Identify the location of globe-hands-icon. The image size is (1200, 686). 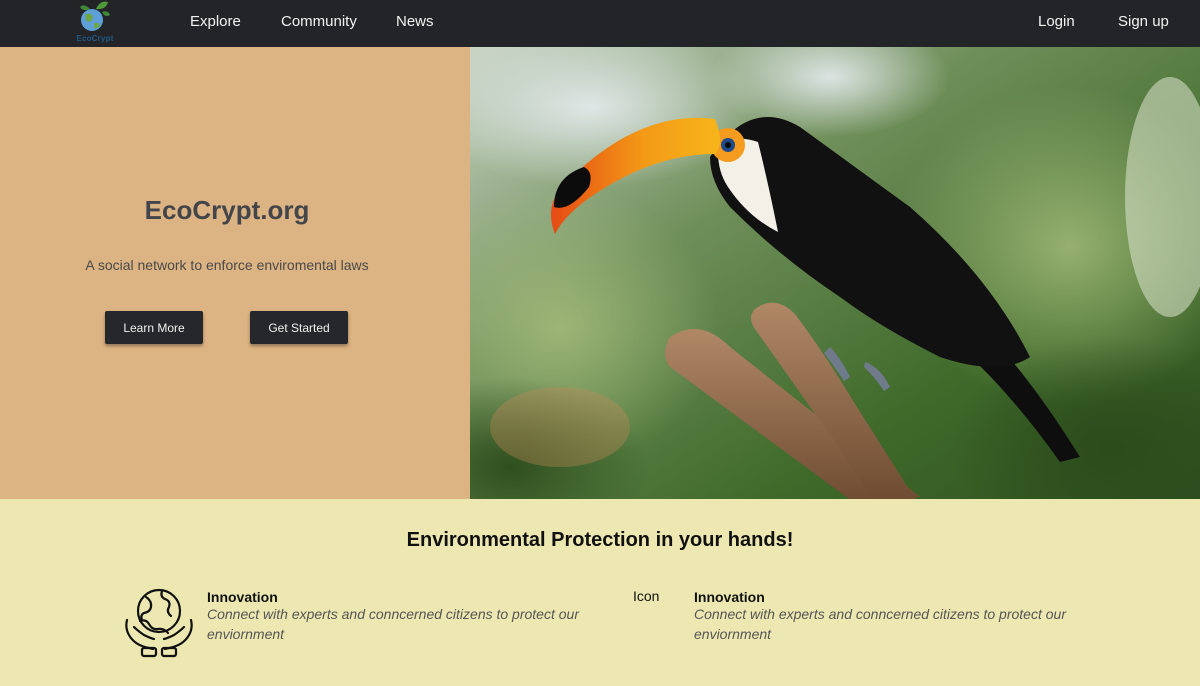
(159, 623).